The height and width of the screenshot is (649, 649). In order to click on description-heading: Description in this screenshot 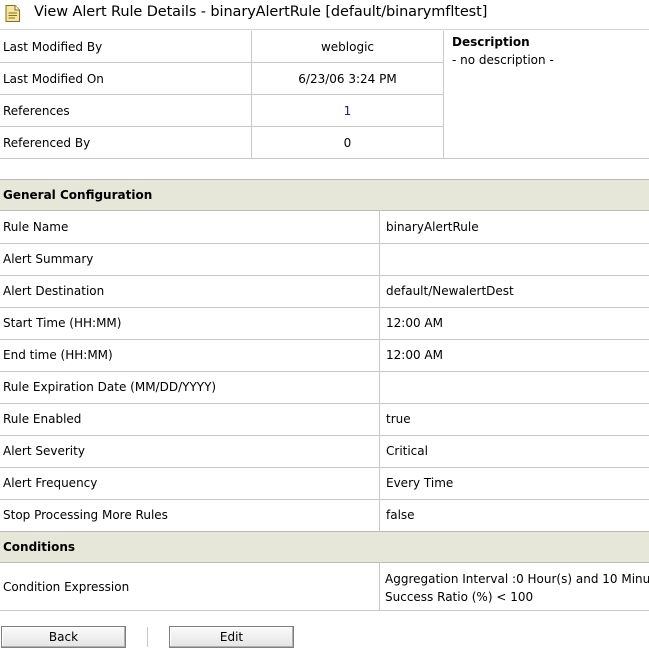, I will do `click(491, 42)`.